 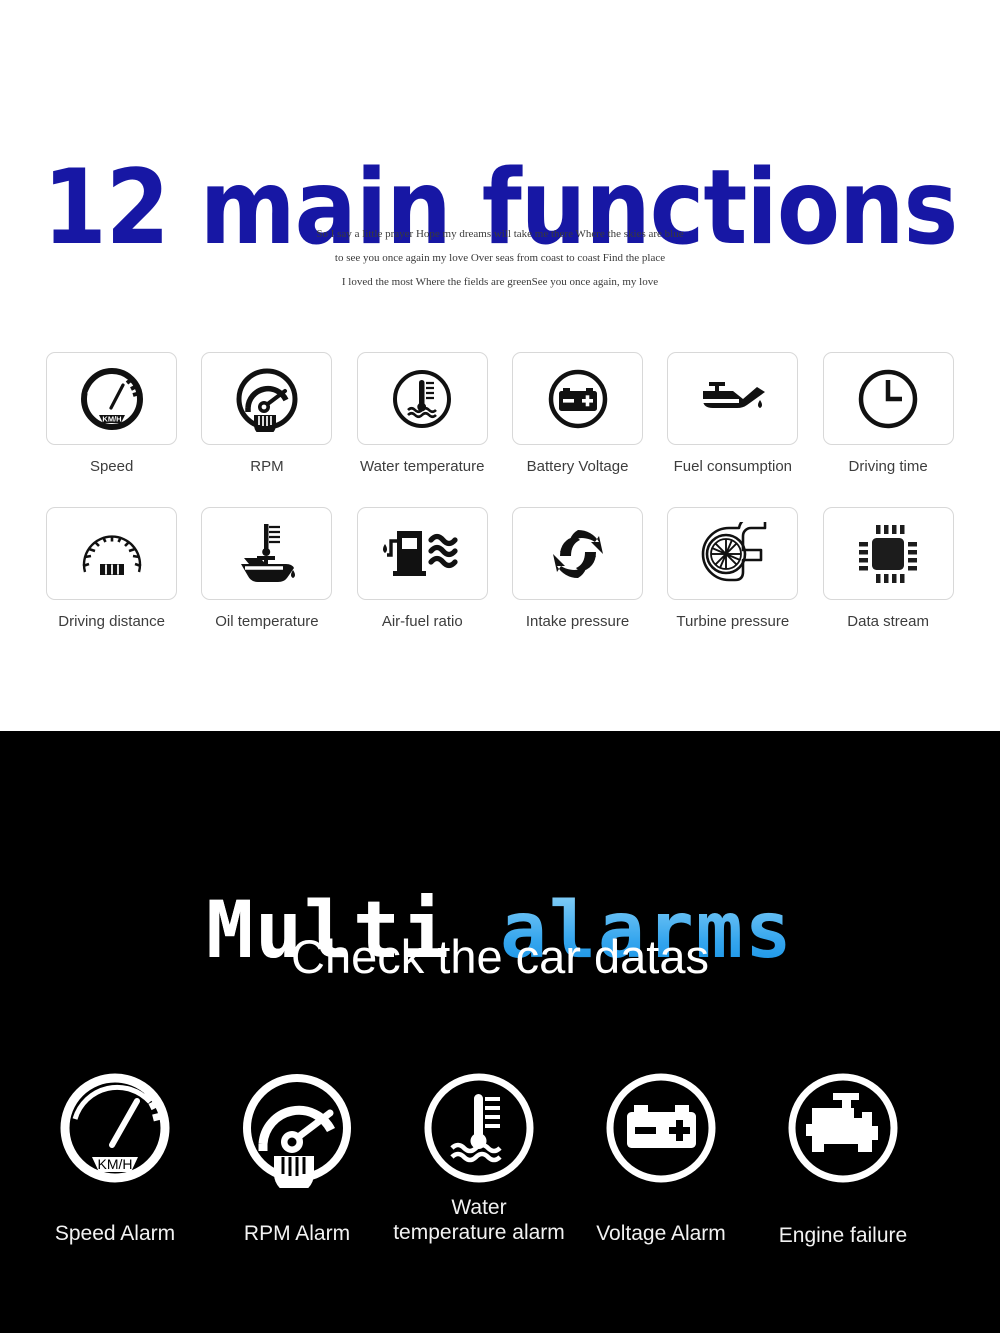 I want to click on function-item-driving-distance: Driving distance, so click(x=111, y=568).